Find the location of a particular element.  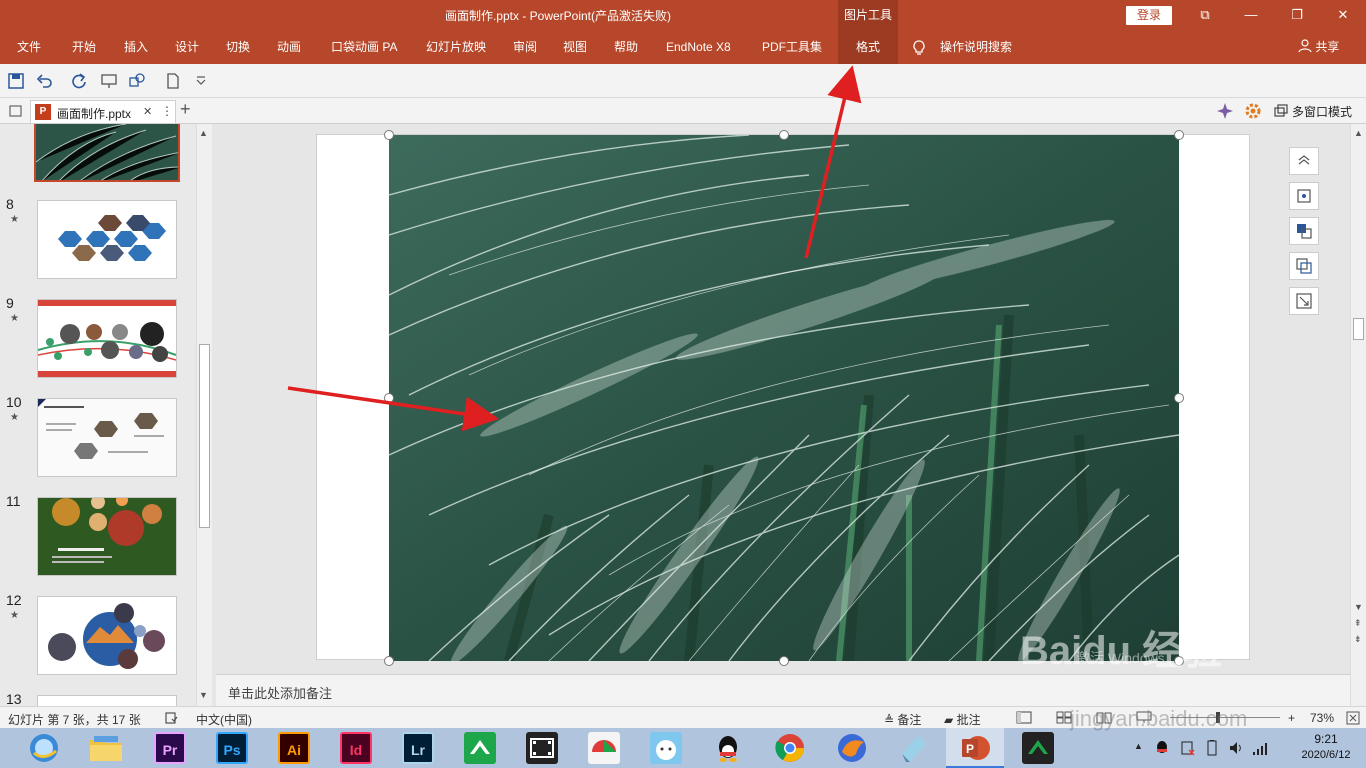

lightbulb-icon is located at coordinates (919, 49).